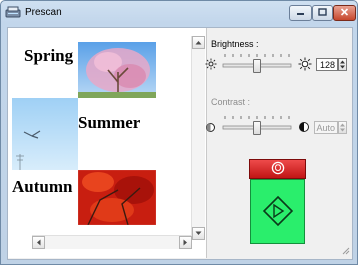 Image resolution: width=358 pixels, height=265 pixels. I want to click on contrast-spinner, so click(342, 127).